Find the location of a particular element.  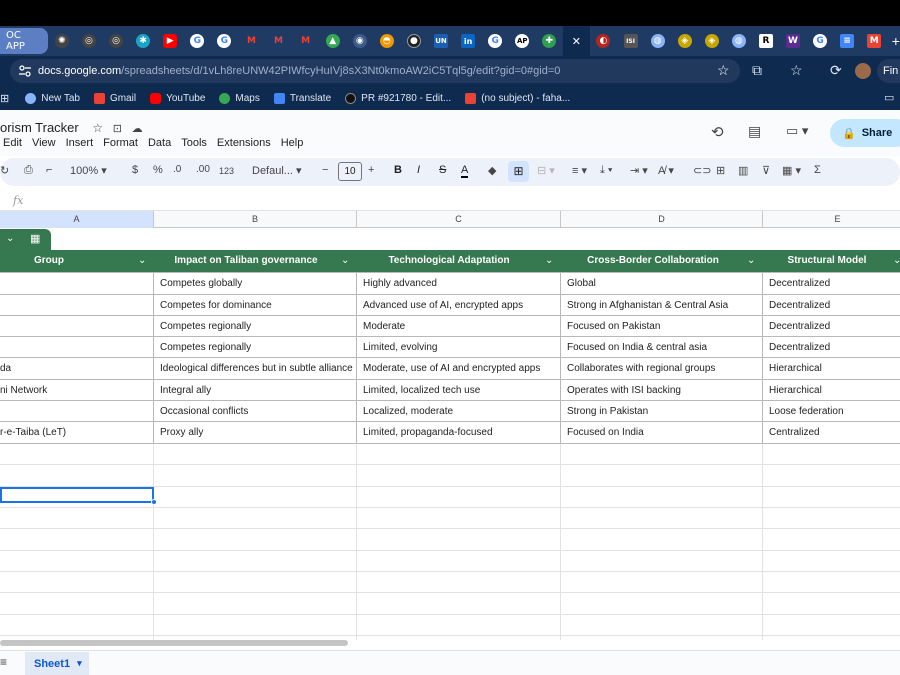

browser-tab: ✱ is located at coordinates (143, 41).